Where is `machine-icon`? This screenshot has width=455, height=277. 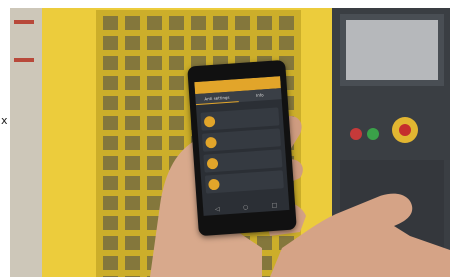
machine-icon is located at coordinates (214, 184).